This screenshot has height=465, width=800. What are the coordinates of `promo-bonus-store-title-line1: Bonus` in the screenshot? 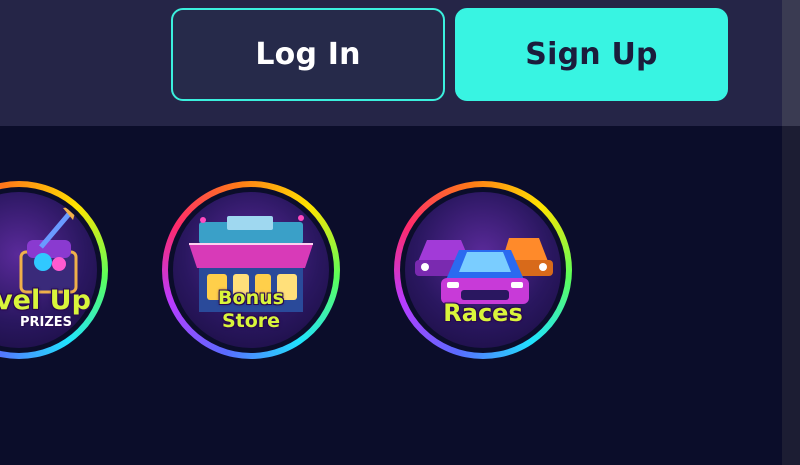 It's located at (251, 298).